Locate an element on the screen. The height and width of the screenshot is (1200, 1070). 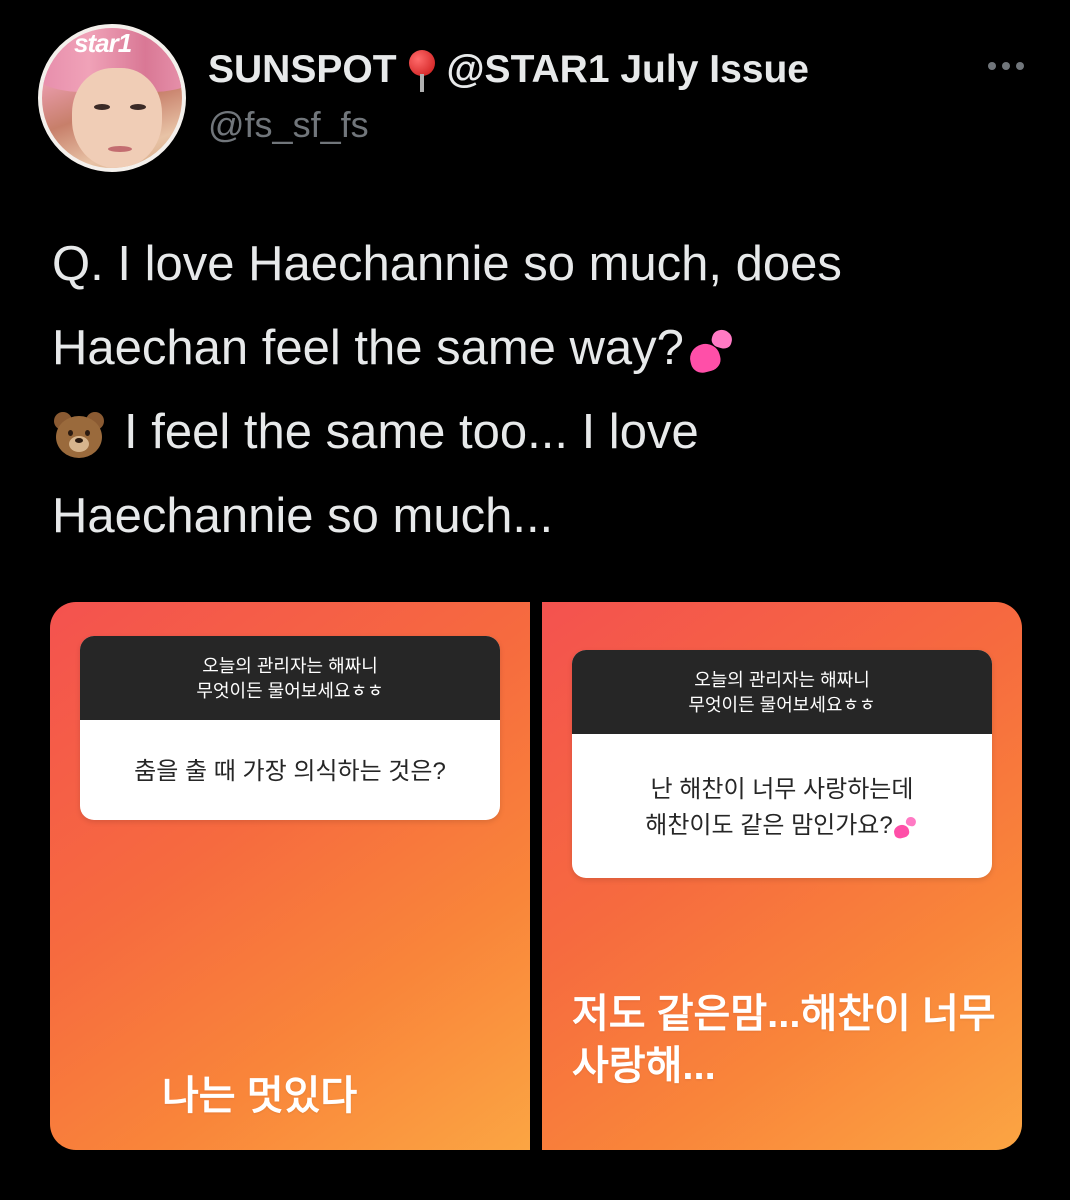
question-text: 난 해찬이 너무 사랑하는데 해찬이도 같은 맘인가요? is located at coordinates (782, 806).